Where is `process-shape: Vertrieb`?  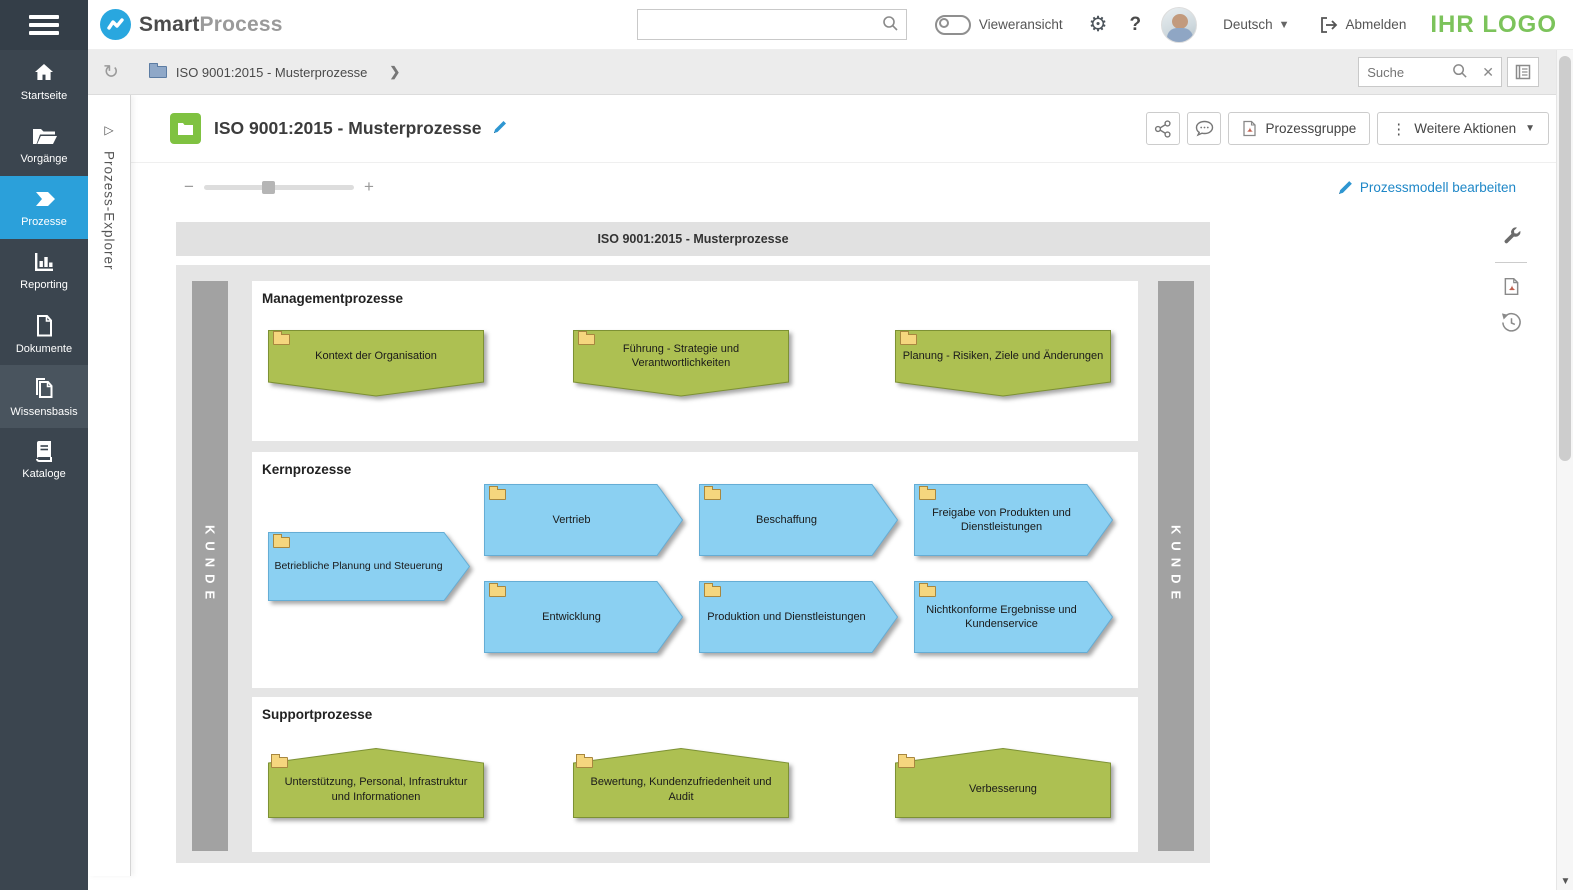
process-shape: Vertrieb is located at coordinates (583, 520).